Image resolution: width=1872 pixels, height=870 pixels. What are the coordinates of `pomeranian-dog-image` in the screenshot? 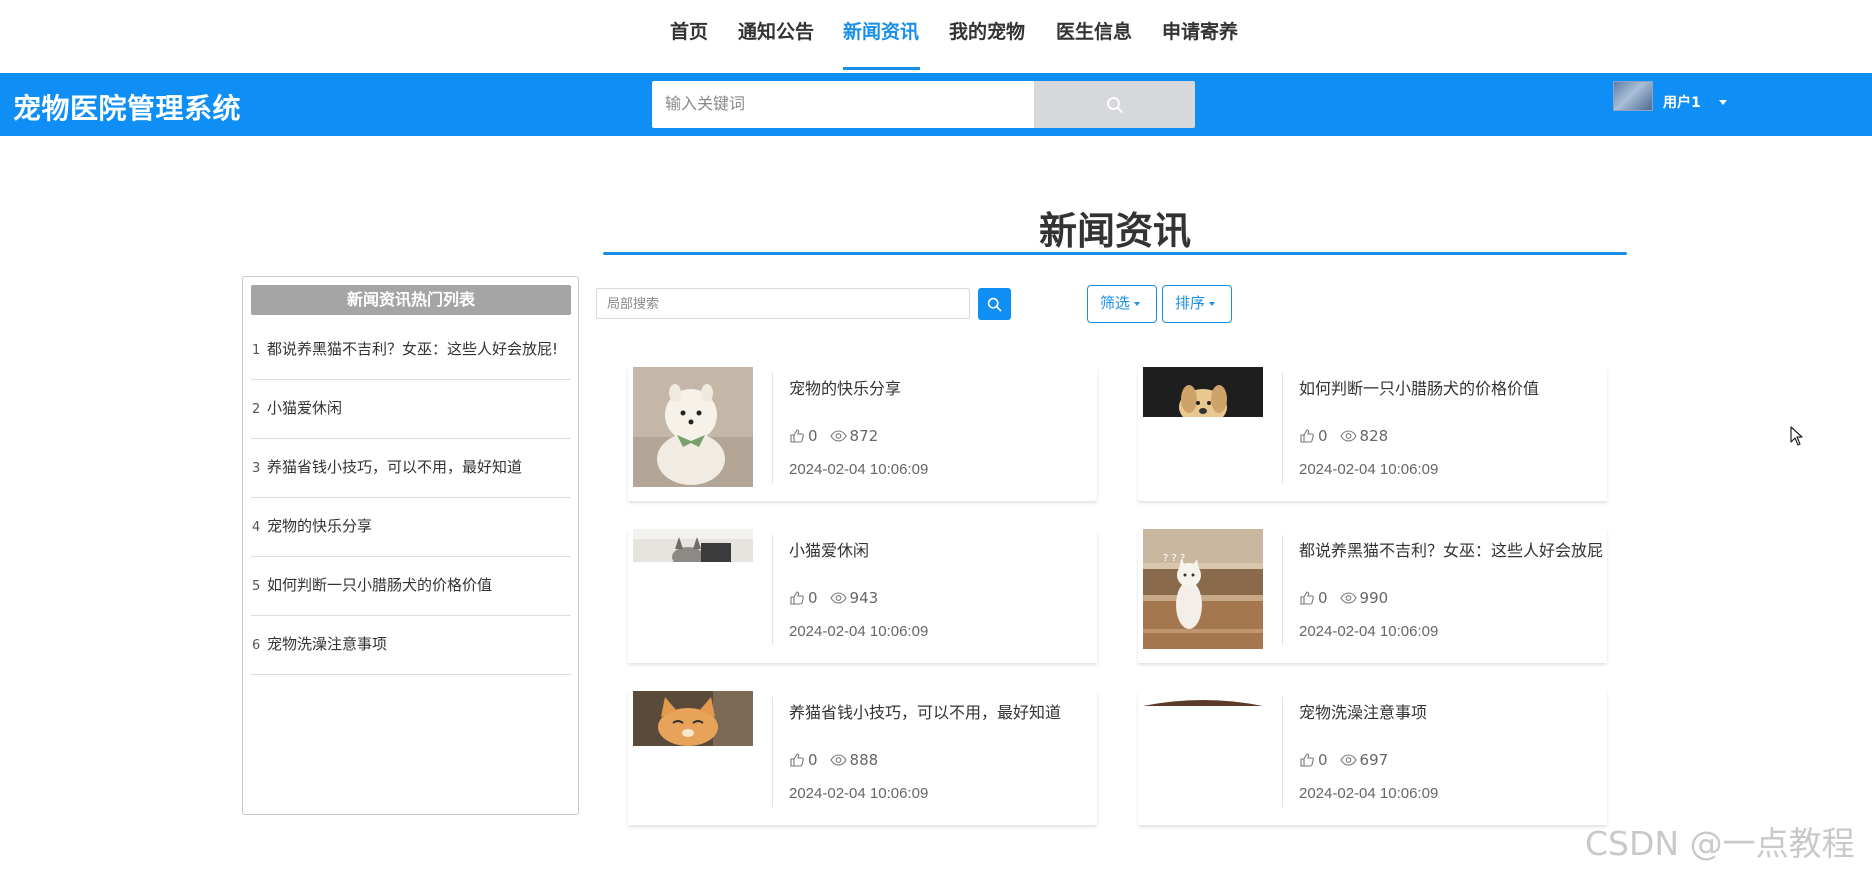 It's located at (693, 427).